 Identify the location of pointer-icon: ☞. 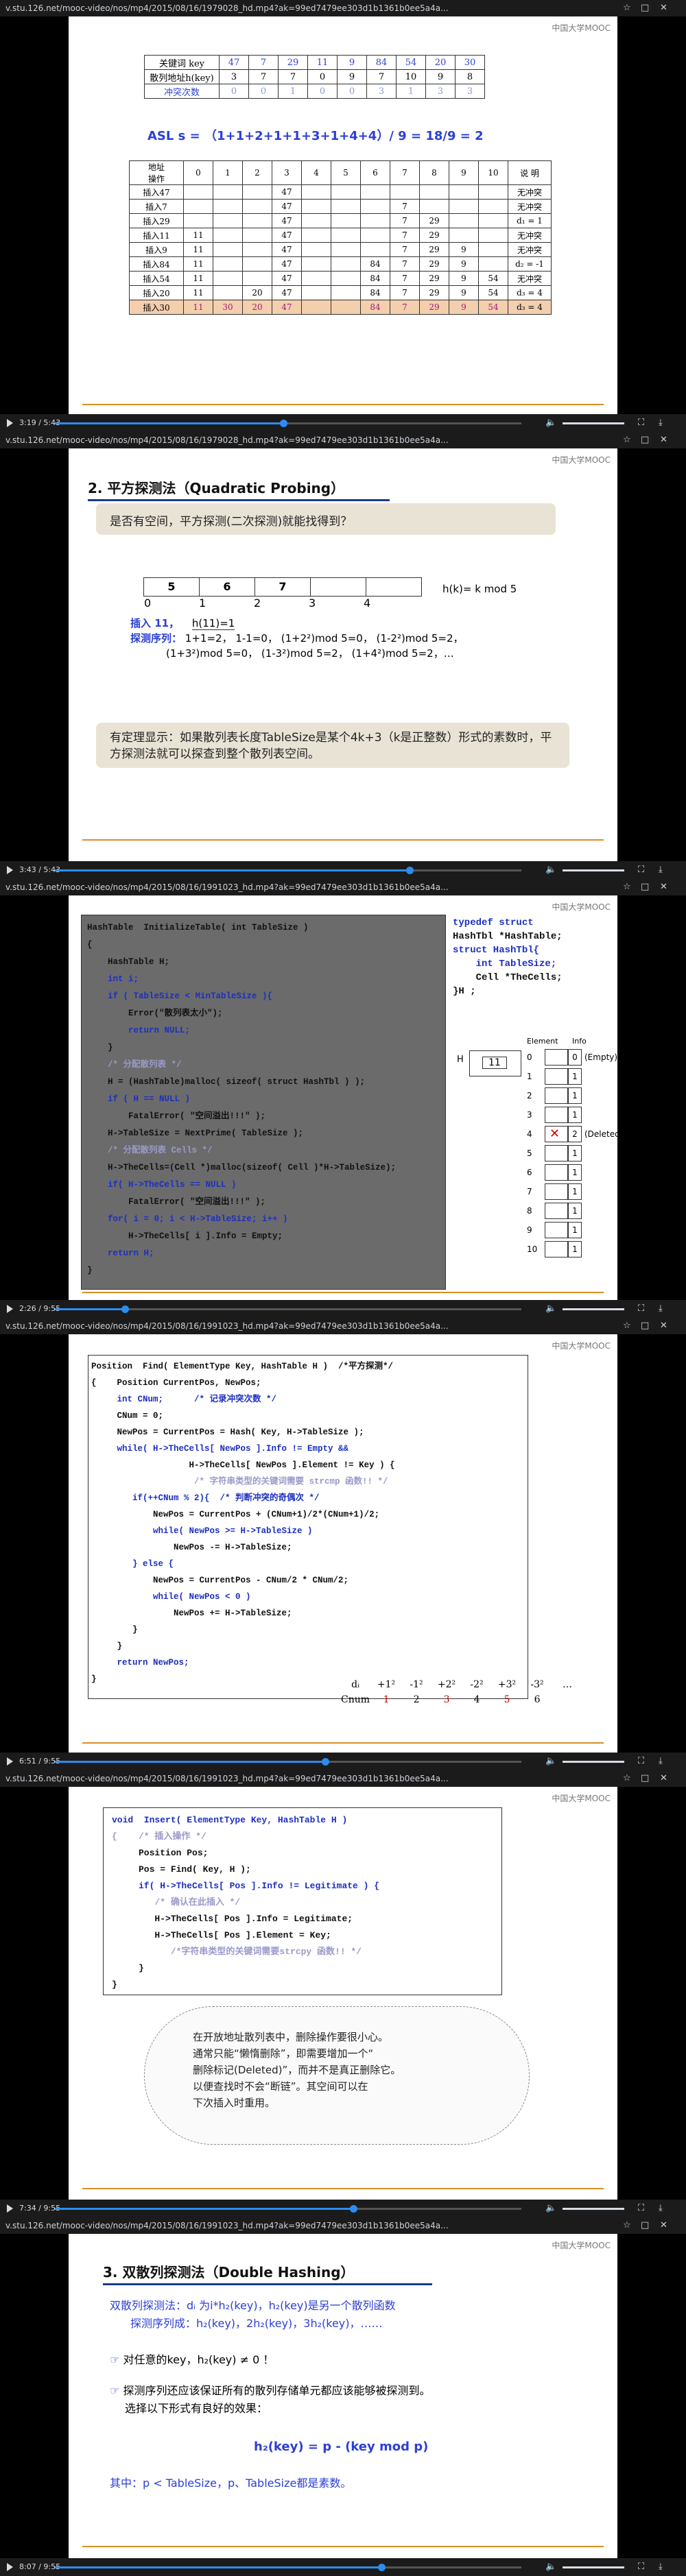
(116, 2391).